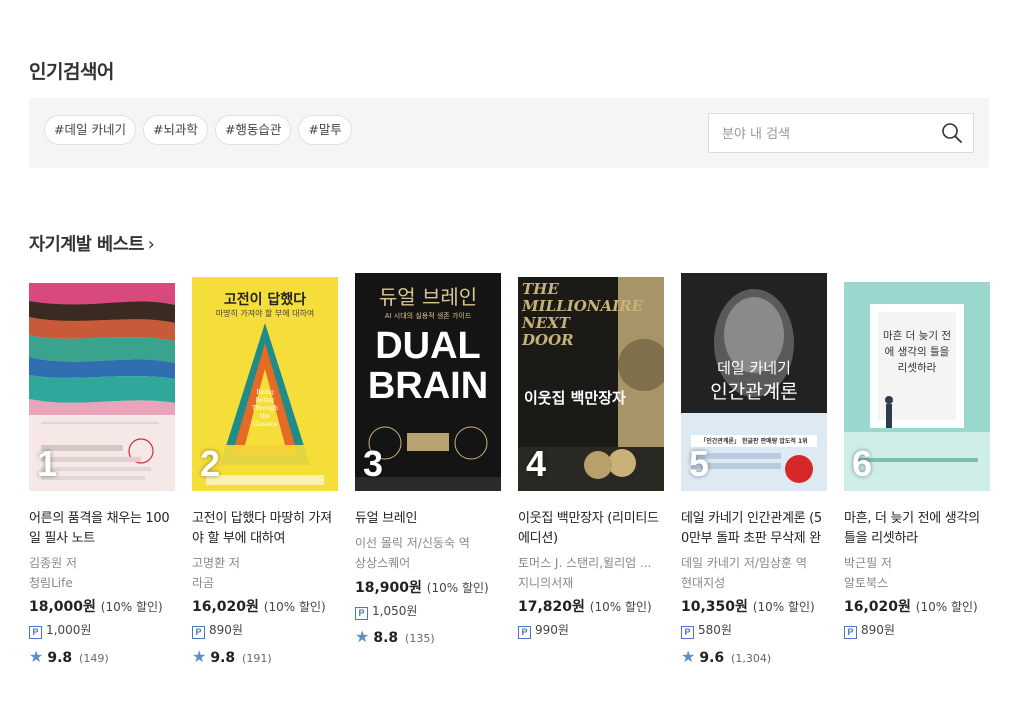 The height and width of the screenshot is (704, 1011). I want to click on book-author: 고명환 저, so click(265, 562).